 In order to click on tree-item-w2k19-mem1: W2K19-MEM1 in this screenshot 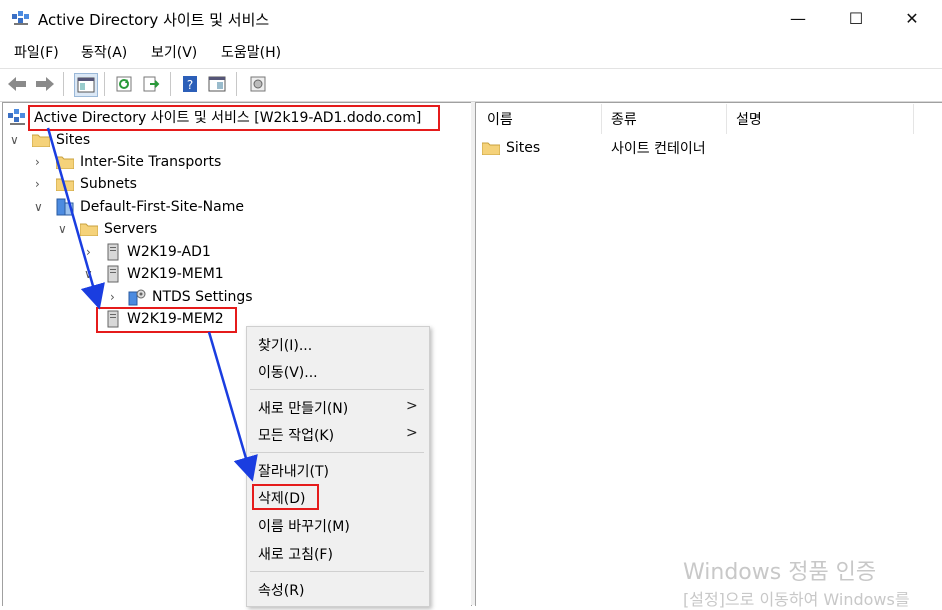, I will do `click(165, 274)`.